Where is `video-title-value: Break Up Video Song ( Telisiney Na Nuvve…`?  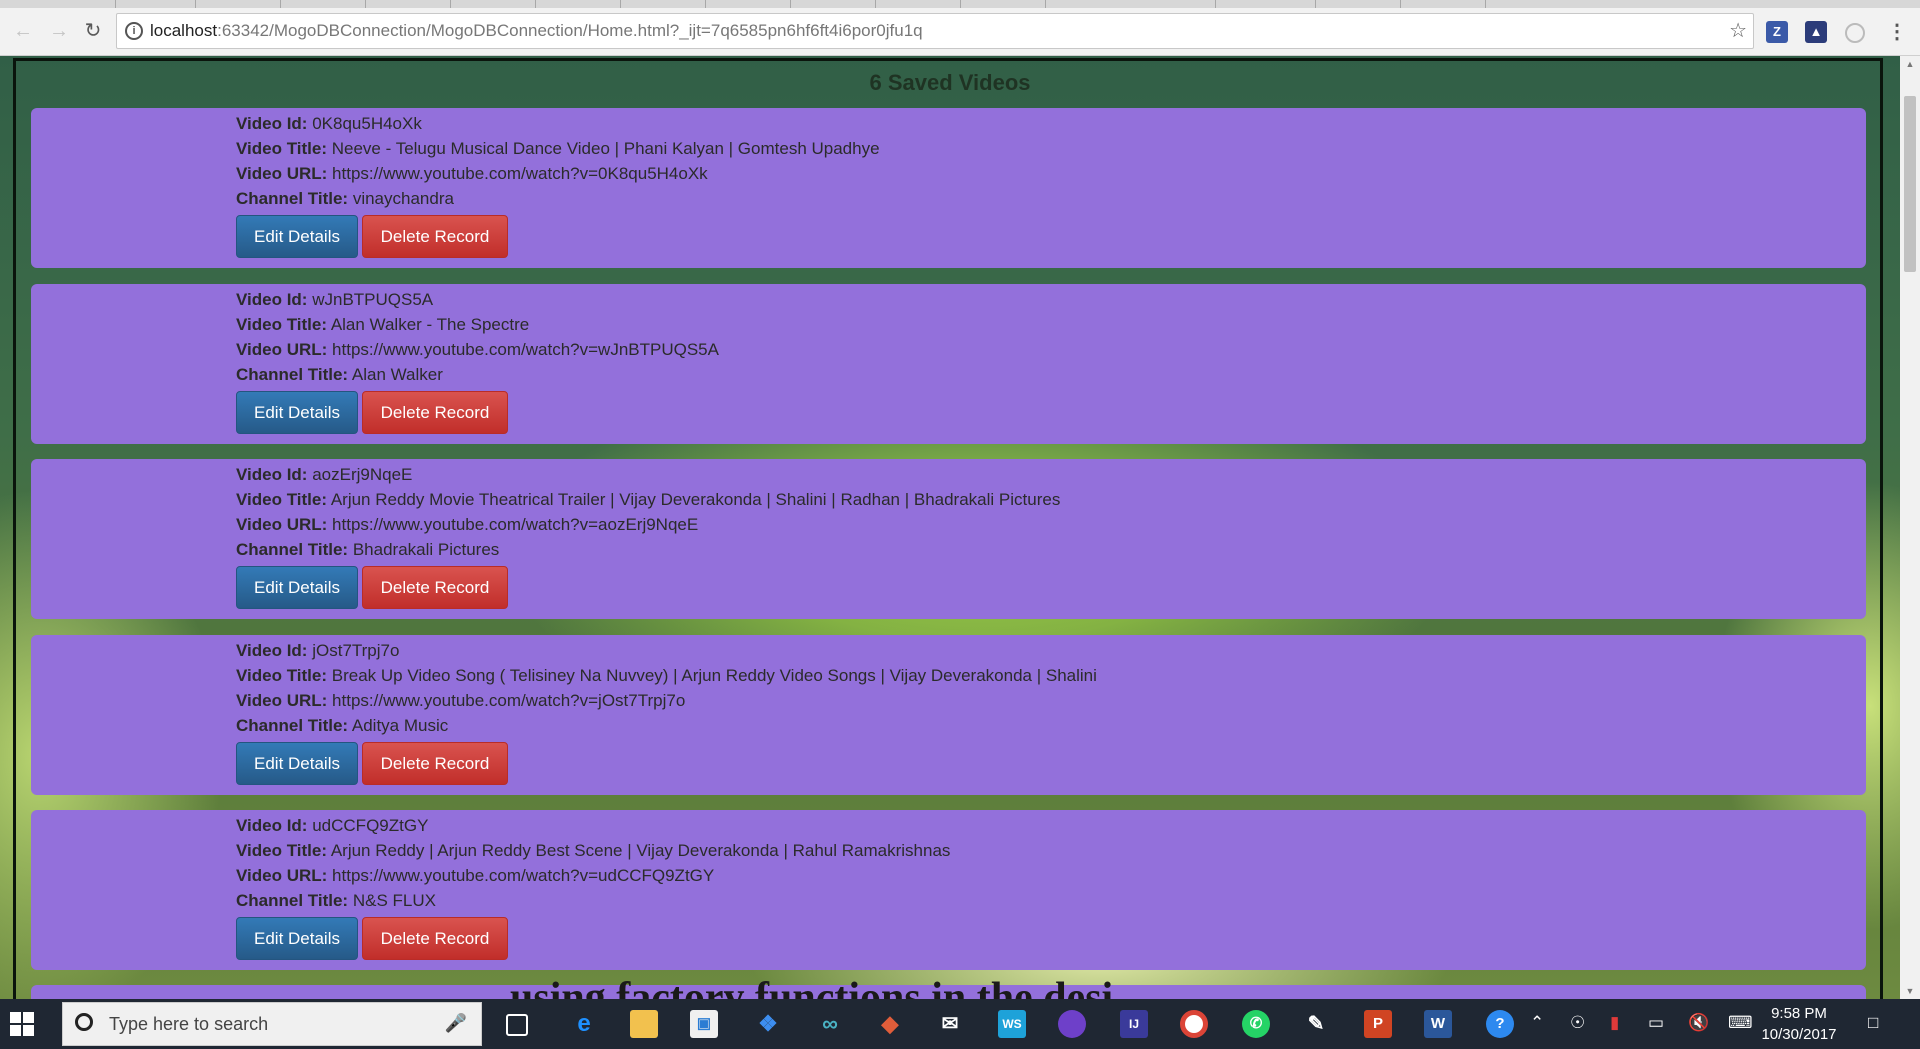 video-title-value: Break Up Video Song ( Telisiney Na Nuvve… is located at coordinates (714, 675).